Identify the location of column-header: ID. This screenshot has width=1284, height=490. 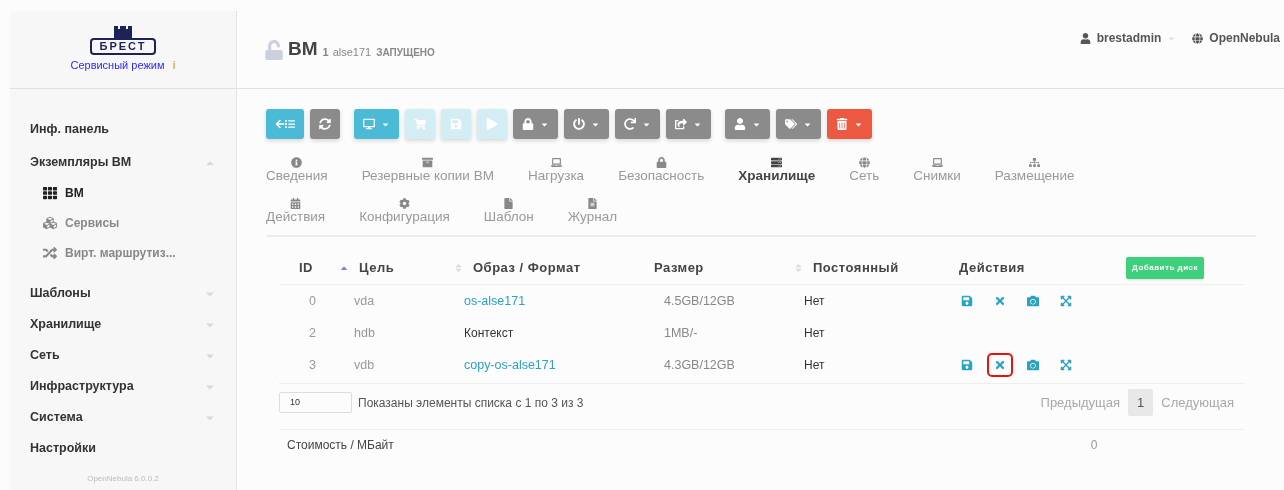
(306, 267).